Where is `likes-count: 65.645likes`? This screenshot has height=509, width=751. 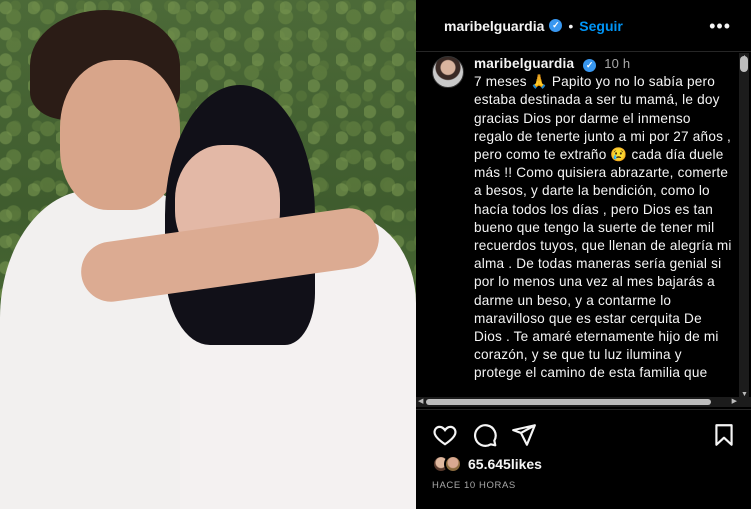
likes-count: 65.645likes is located at coordinates (505, 464).